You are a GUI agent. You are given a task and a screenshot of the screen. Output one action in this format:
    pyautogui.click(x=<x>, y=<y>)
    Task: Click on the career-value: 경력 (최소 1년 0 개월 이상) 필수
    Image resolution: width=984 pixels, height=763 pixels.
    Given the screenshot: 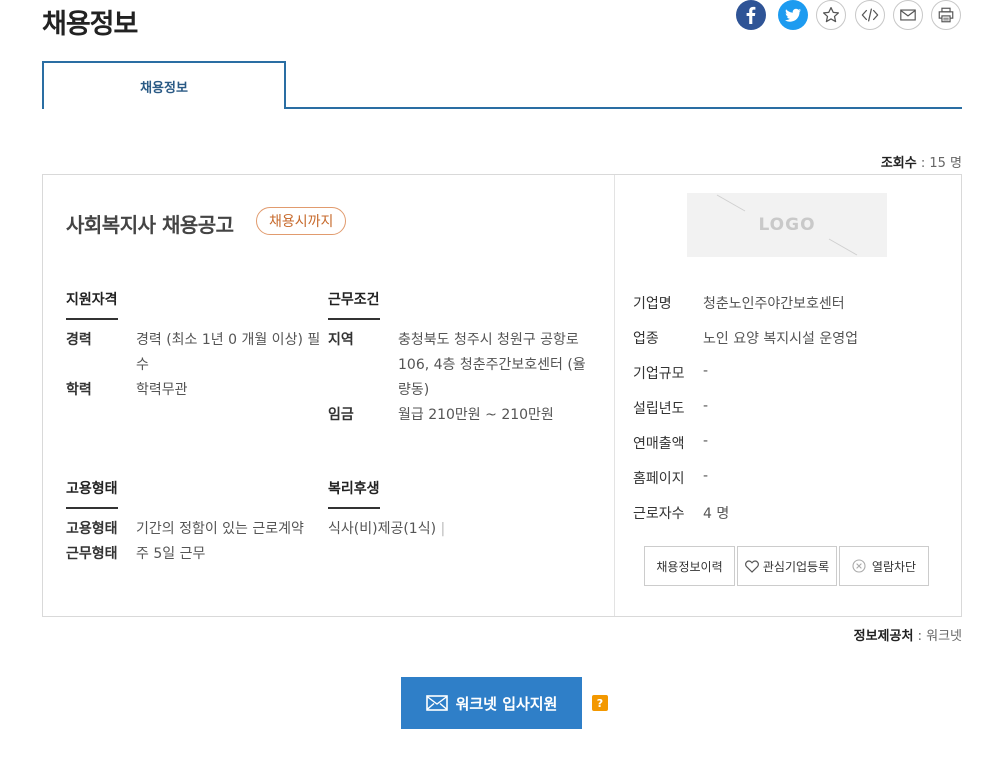 What is the action you would take?
    pyautogui.click(x=228, y=352)
    